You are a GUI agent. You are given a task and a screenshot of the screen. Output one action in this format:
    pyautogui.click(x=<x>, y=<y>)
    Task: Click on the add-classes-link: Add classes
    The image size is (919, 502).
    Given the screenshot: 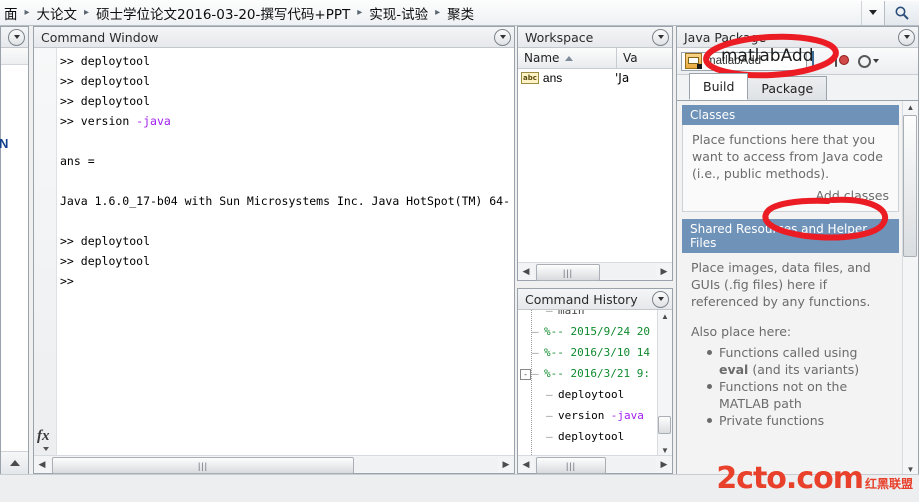 What is the action you would take?
    pyautogui.click(x=790, y=195)
    